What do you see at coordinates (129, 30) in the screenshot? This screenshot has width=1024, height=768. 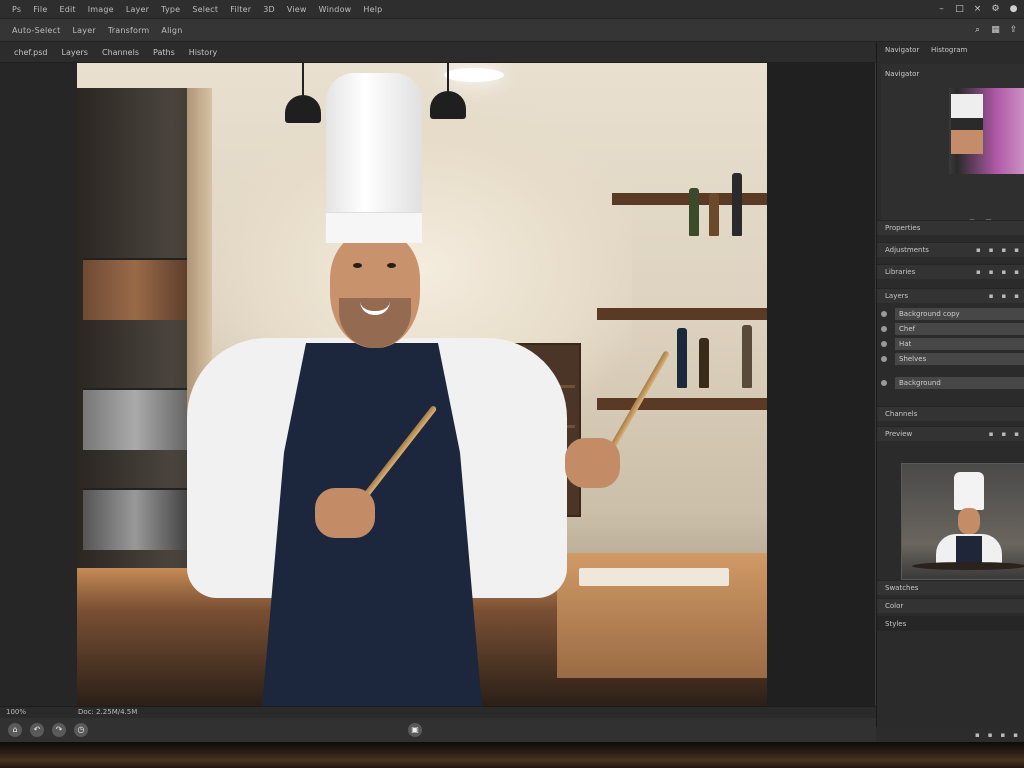 I see `tool-transform: Transform` at bounding box center [129, 30].